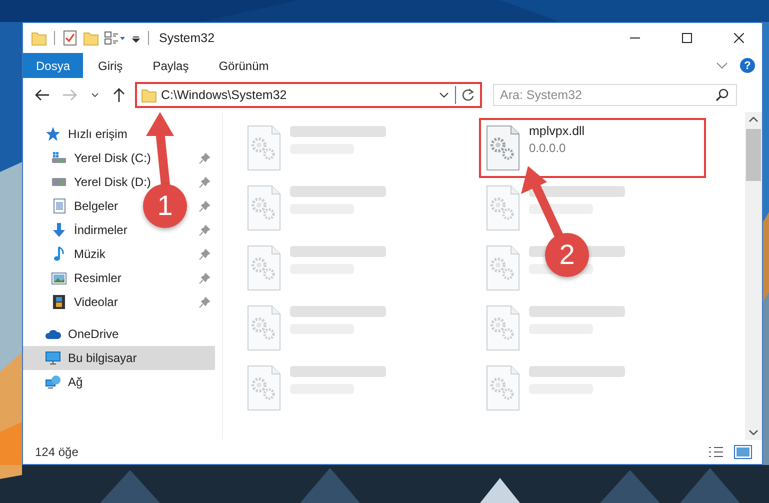  What do you see at coordinates (149, 95) in the screenshot?
I see `folder-icon` at bounding box center [149, 95].